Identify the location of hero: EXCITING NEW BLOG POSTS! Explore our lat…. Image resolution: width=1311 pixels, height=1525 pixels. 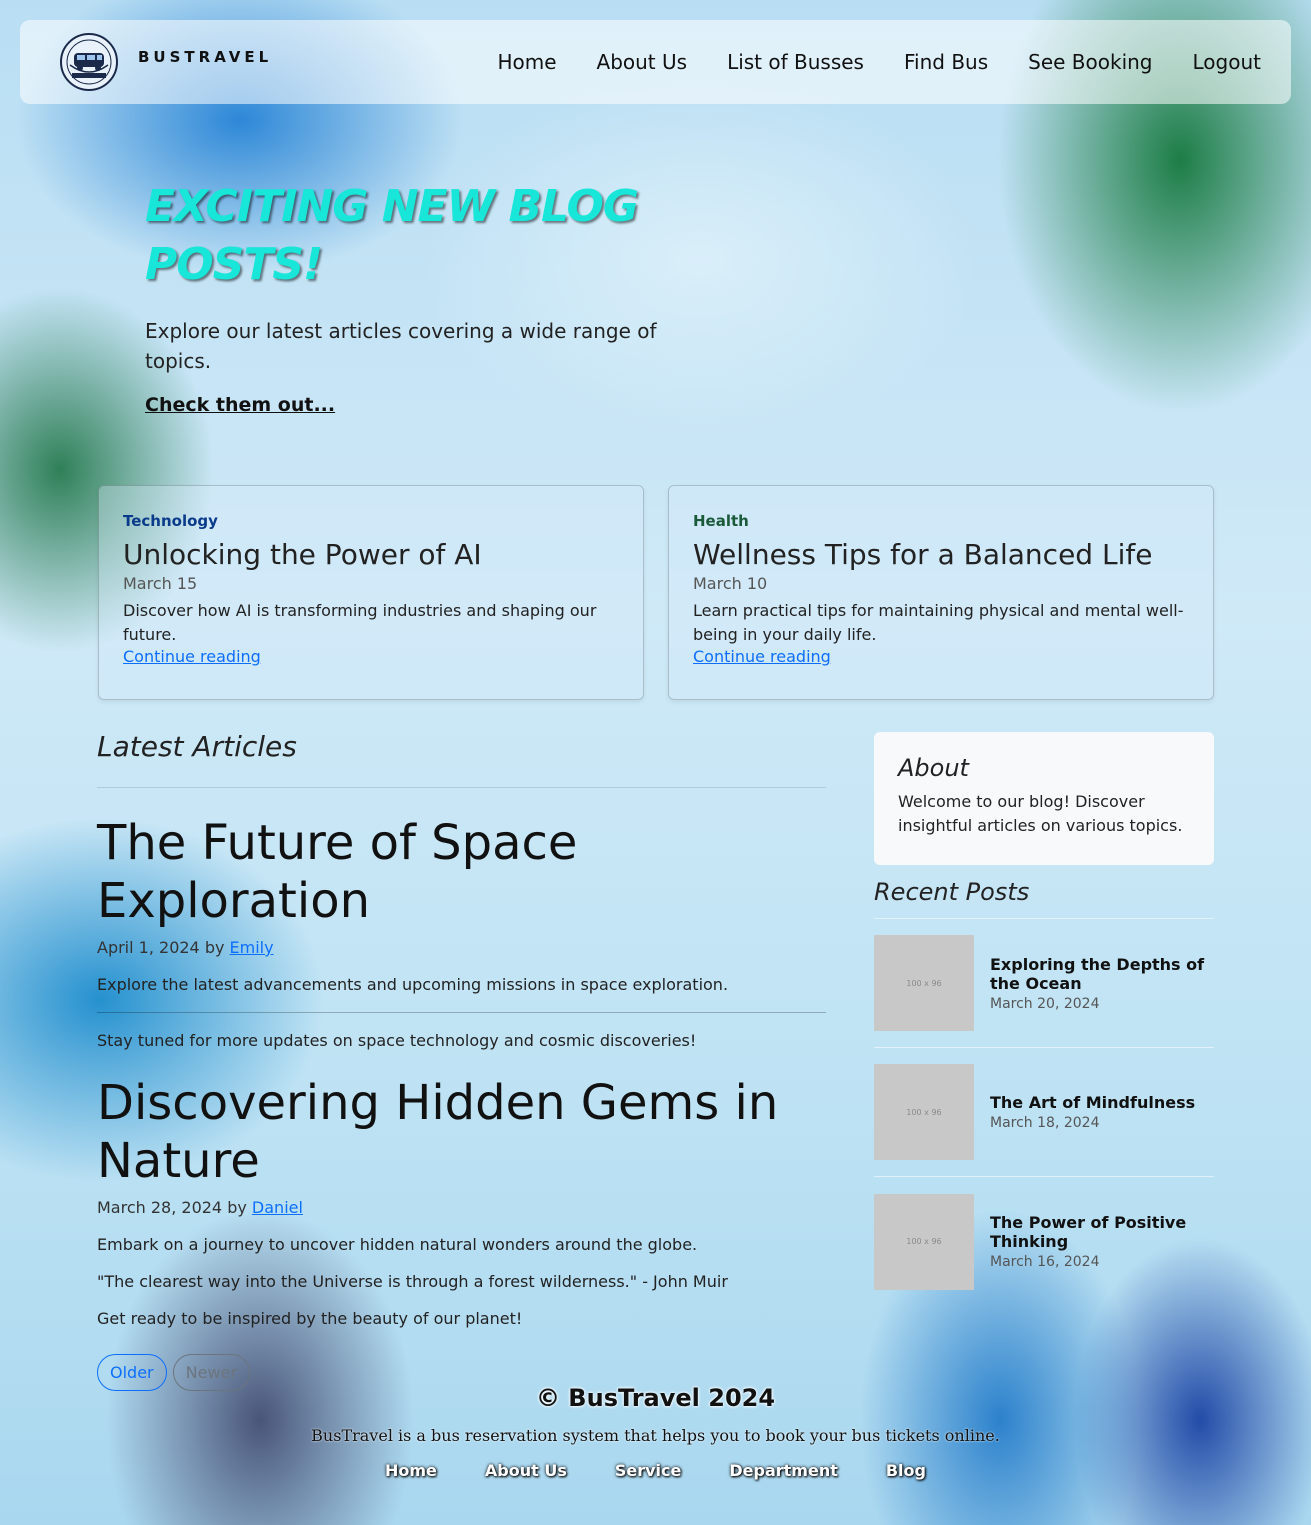
(425, 297).